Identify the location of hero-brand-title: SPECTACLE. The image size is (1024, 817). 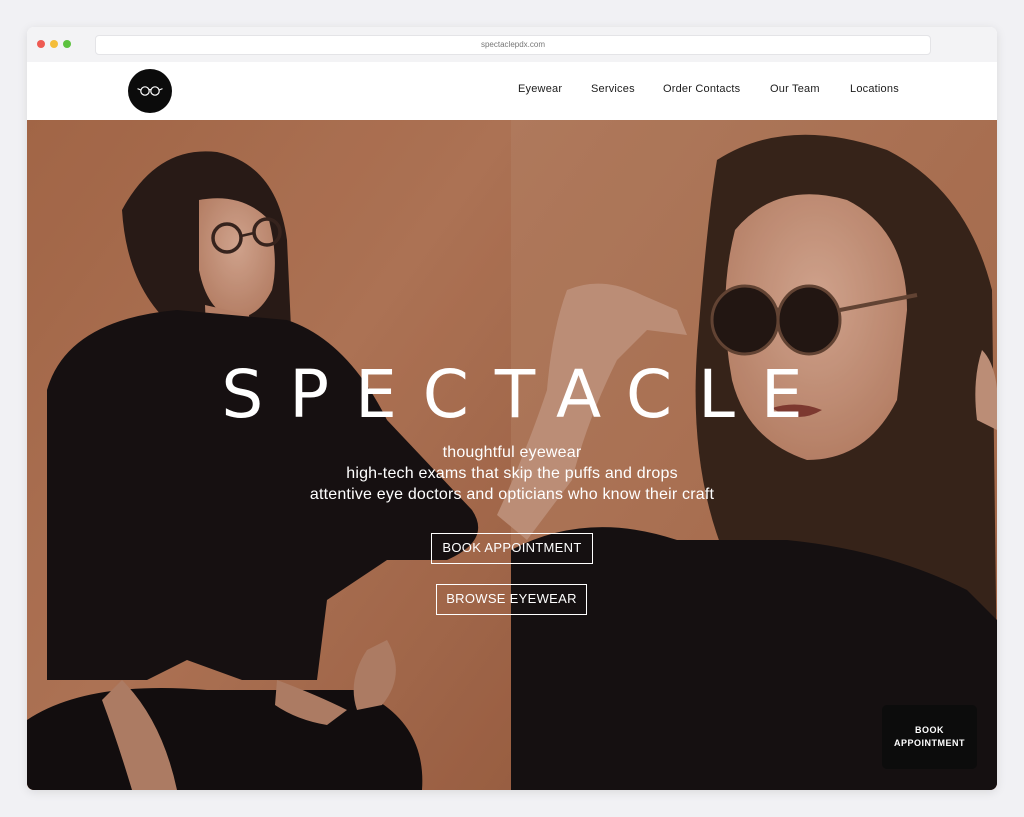
(525, 394).